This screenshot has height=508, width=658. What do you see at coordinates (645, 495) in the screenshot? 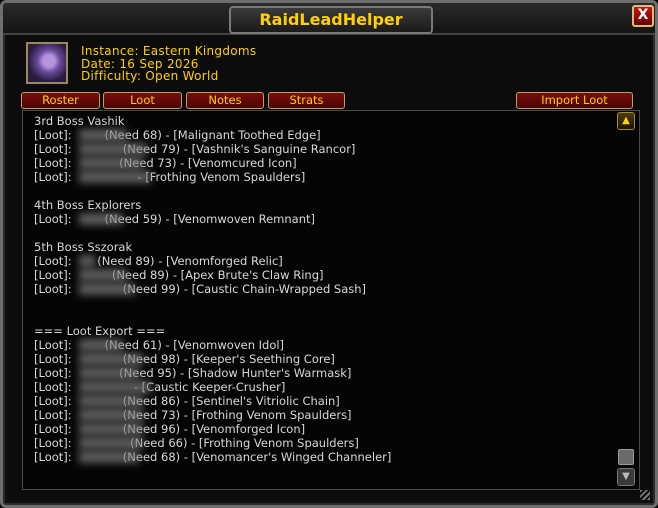
I see `resize-grip-icon` at bounding box center [645, 495].